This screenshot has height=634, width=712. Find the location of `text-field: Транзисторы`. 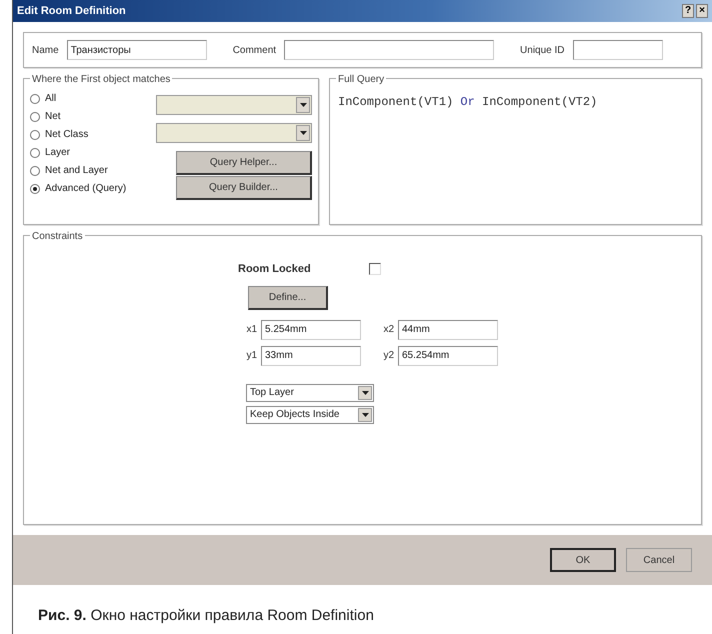

text-field: Транзисторы is located at coordinates (136, 50).